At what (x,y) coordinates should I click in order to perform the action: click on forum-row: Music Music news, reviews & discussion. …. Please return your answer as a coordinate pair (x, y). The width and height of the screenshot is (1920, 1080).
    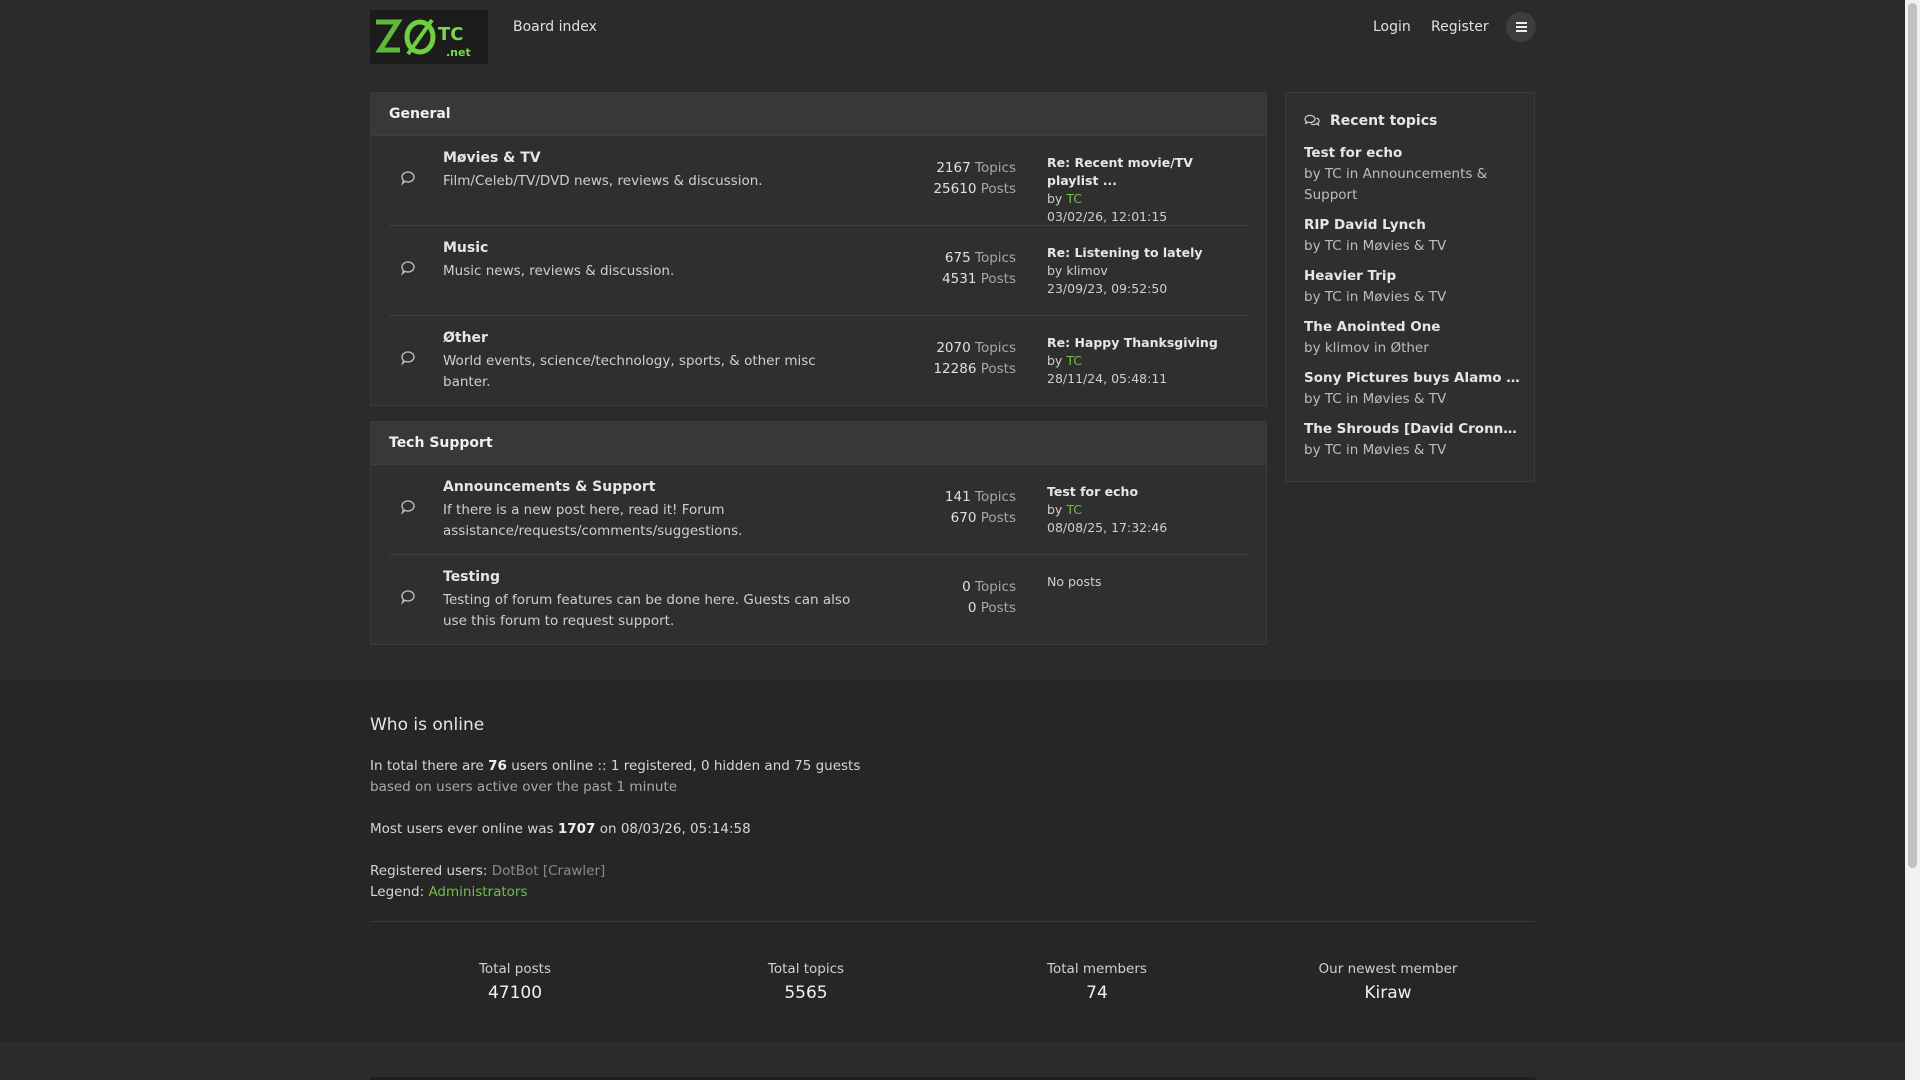
    Looking at the image, I should click on (818, 271).